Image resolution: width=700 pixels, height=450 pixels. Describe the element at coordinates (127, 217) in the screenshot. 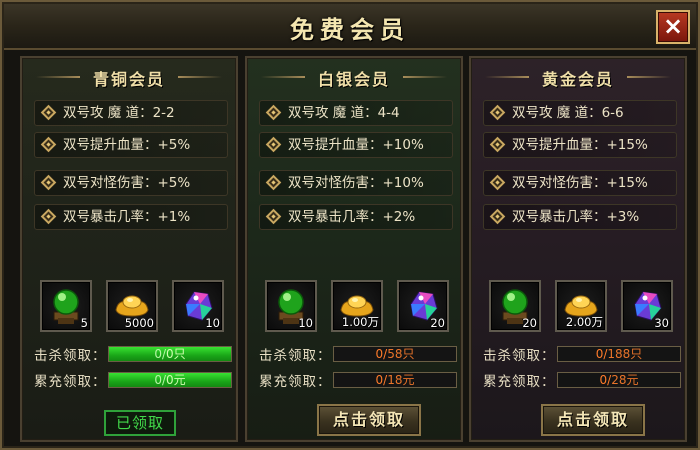

I see `attr-text: 双号暴击几率：+1%` at that location.